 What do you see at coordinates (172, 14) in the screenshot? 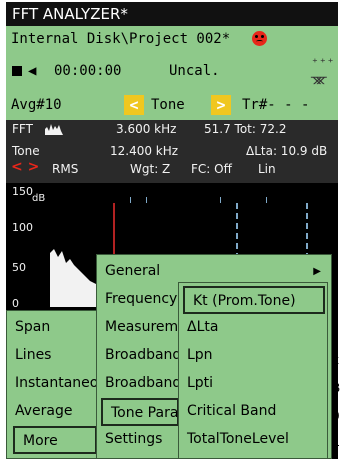
I see `title-bar: FFT ANALYZER*` at bounding box center [172, 14].